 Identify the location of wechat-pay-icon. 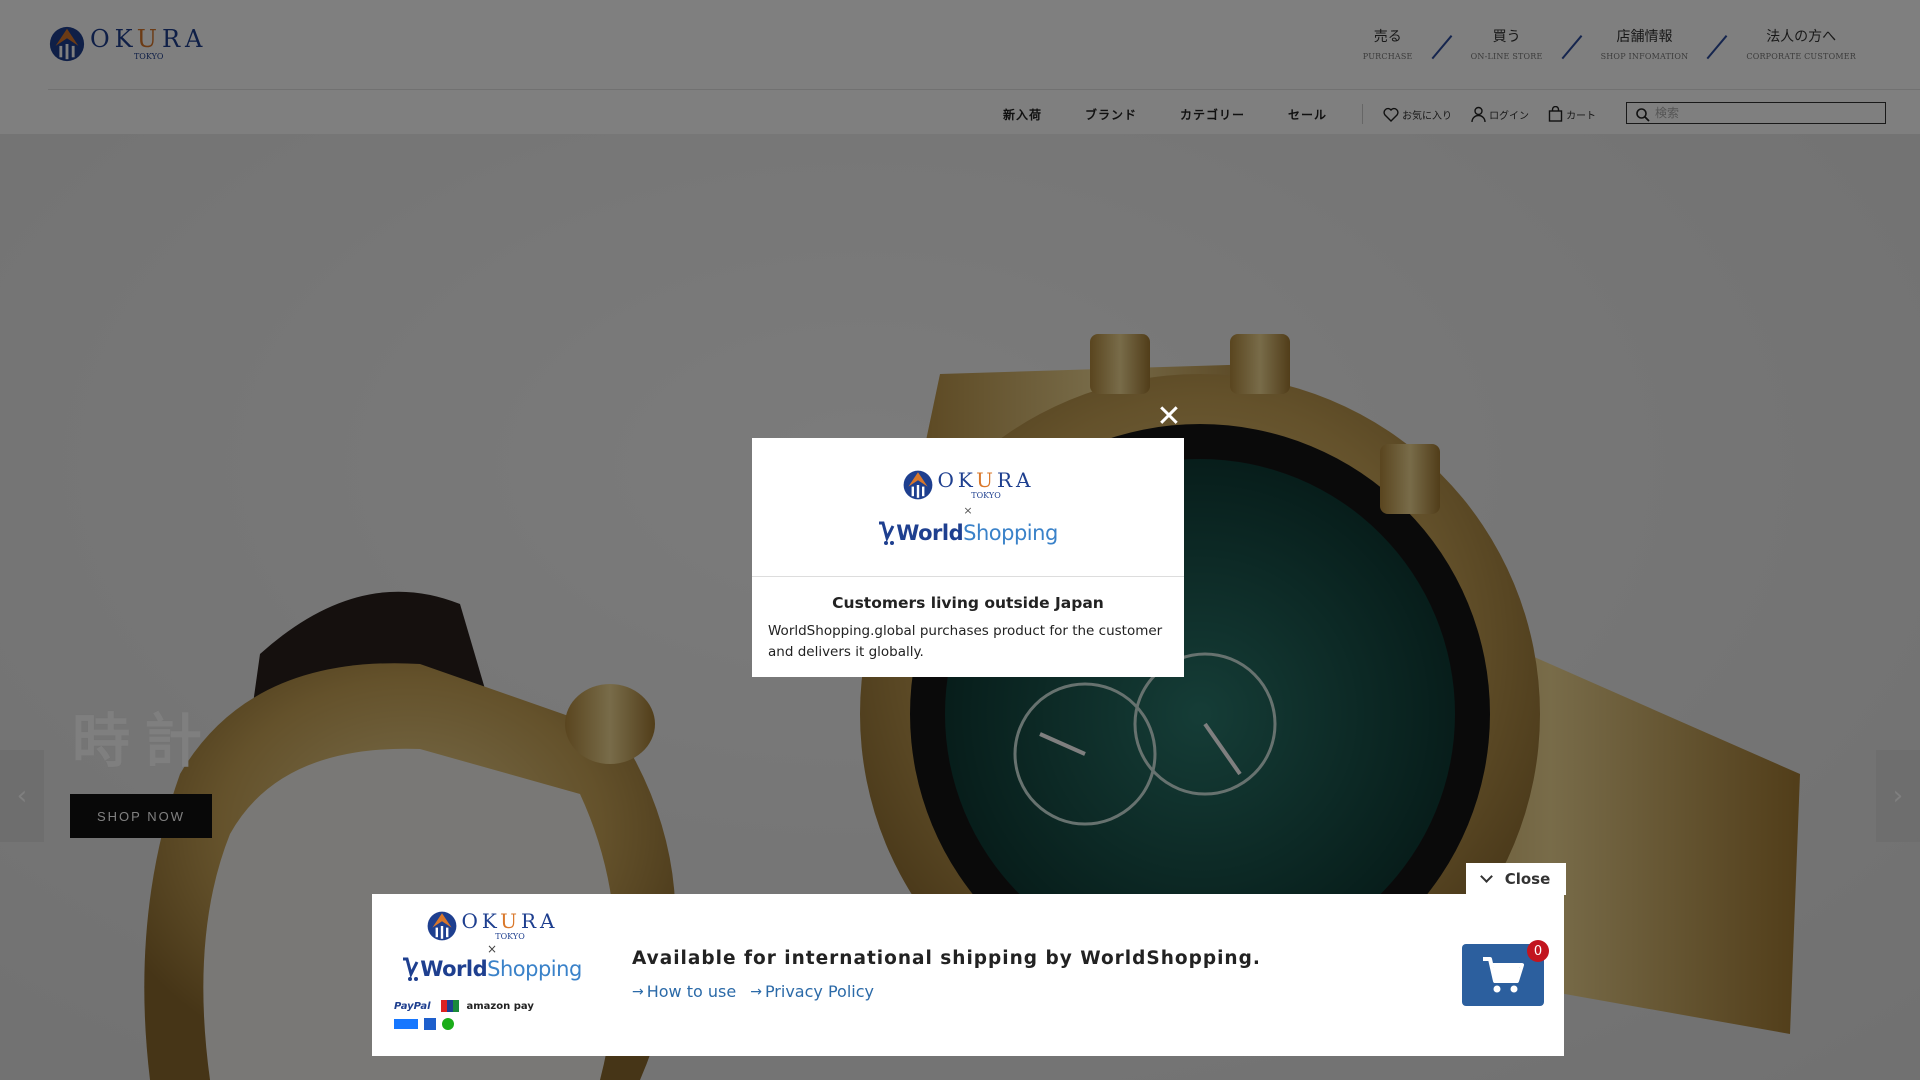
(448, 1024).